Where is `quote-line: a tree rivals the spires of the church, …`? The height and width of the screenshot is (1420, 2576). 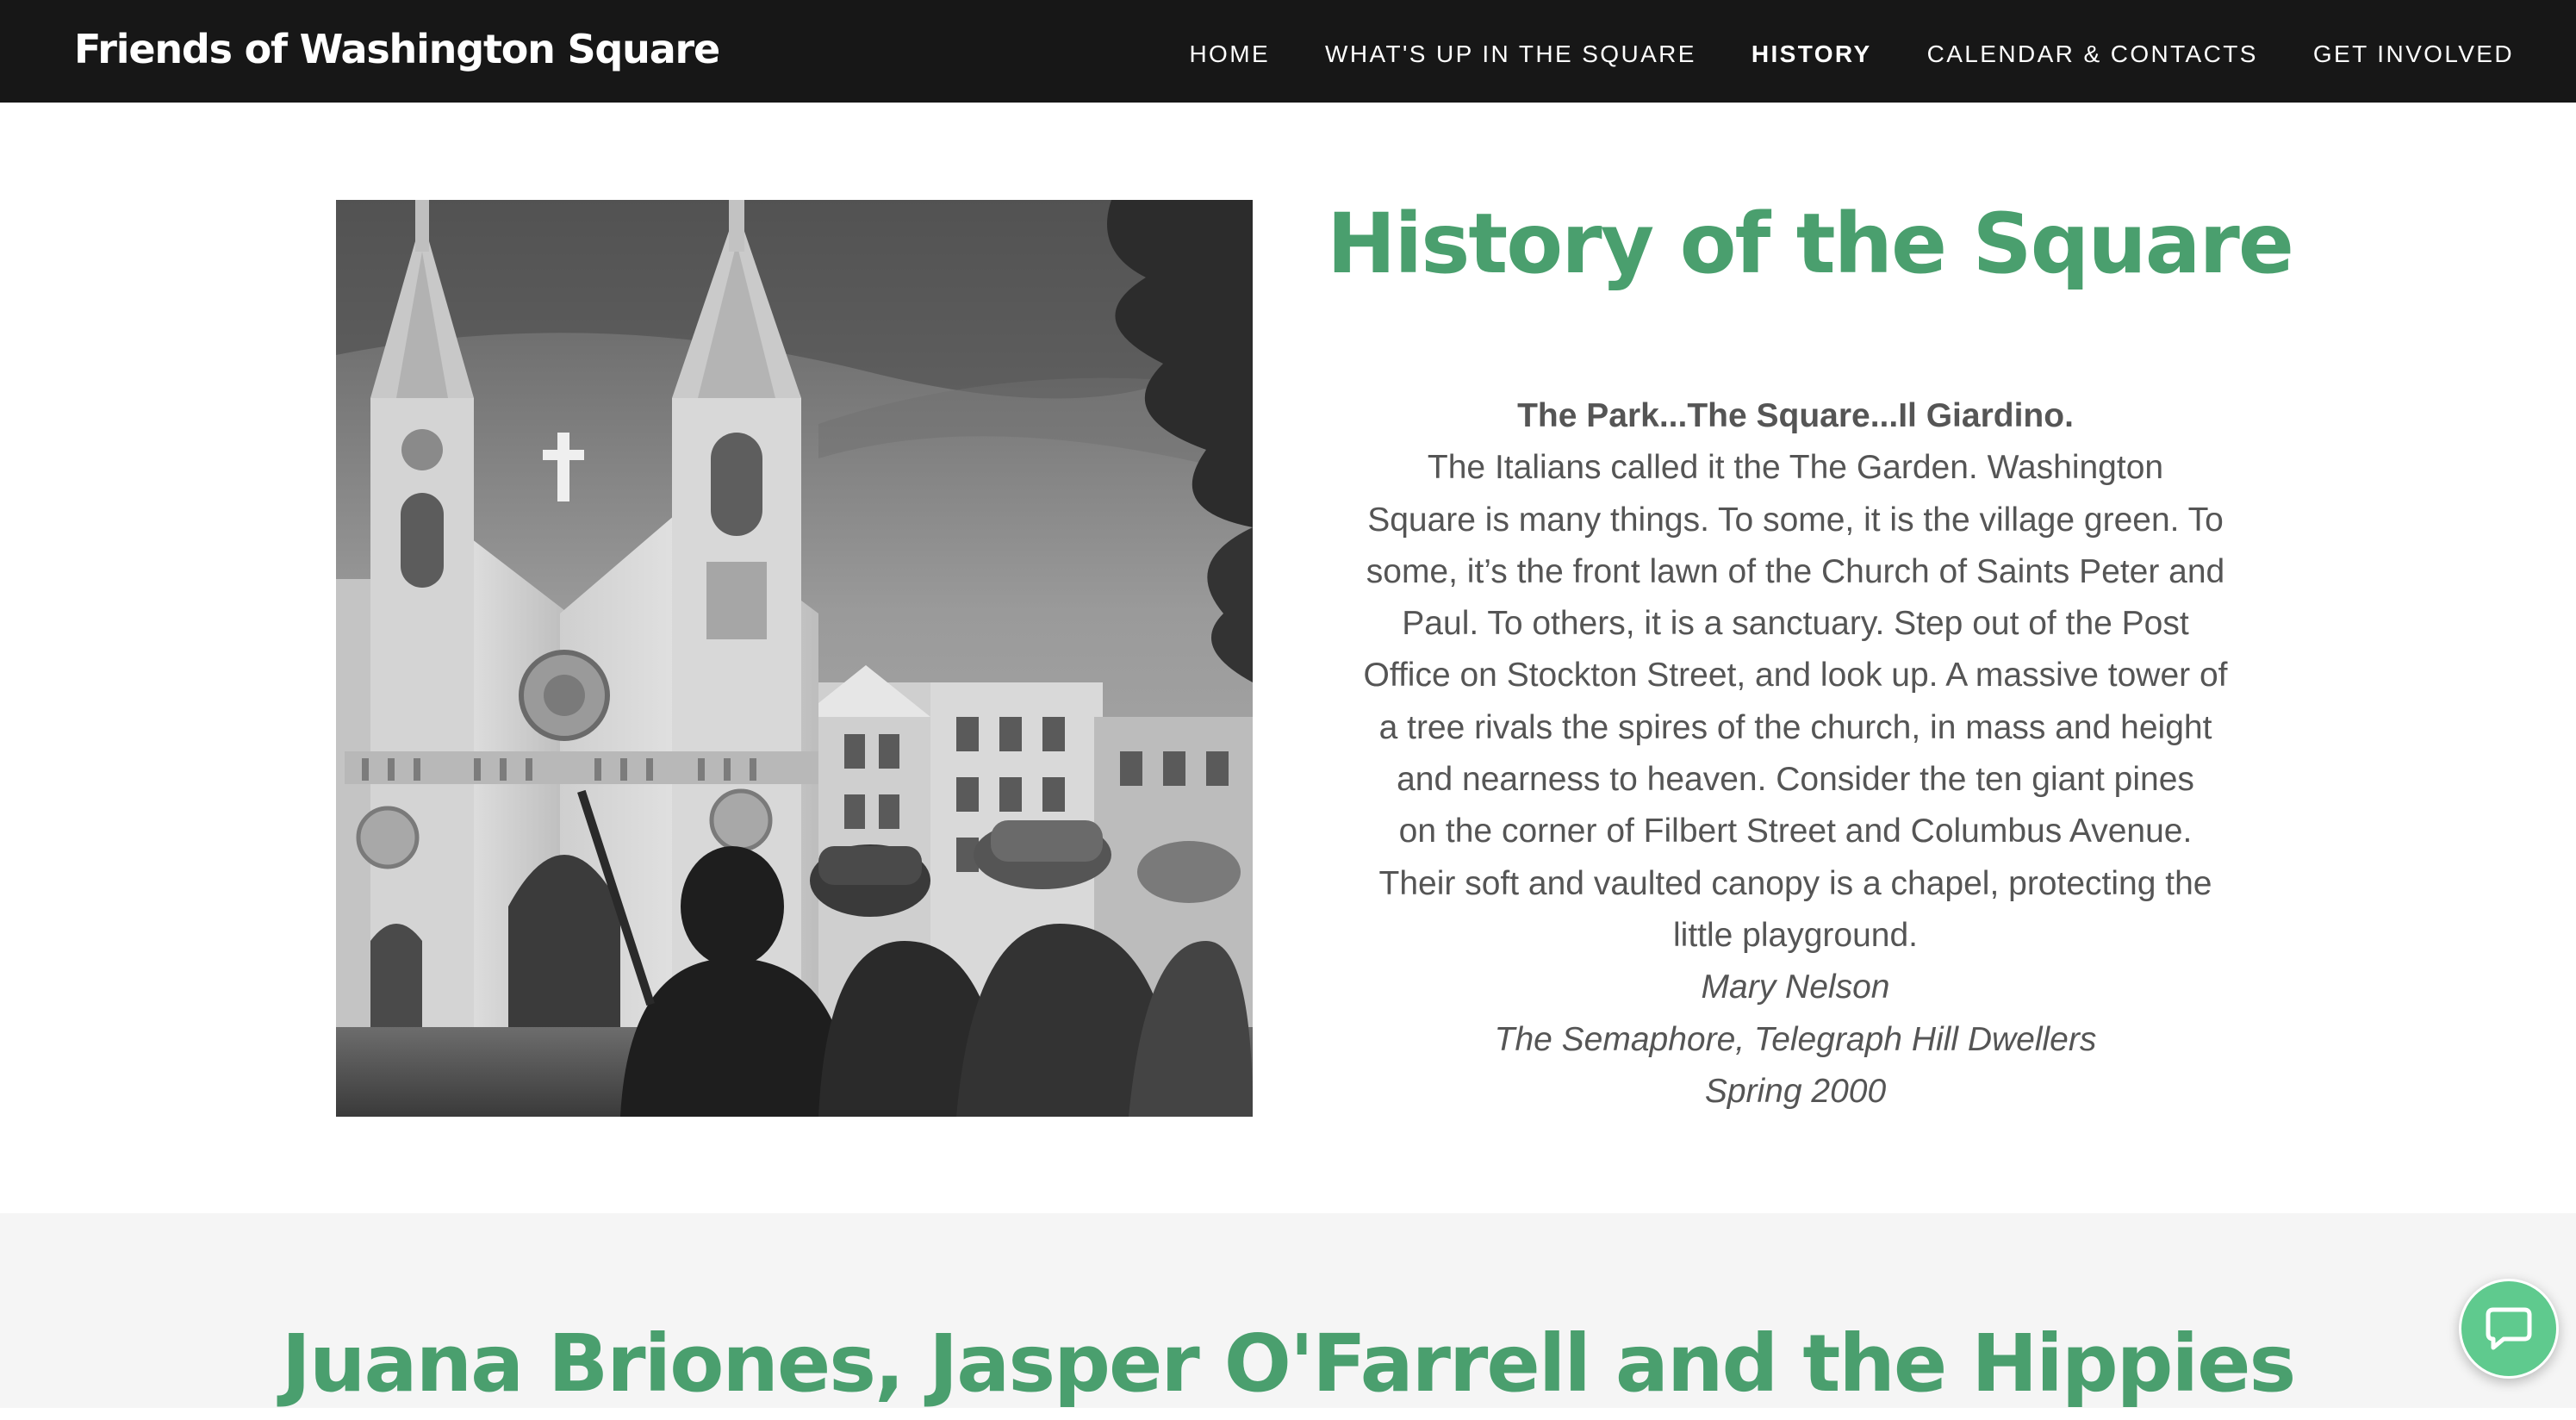
quote-line: a tree rivals the spires of the church, … is located at coordinates (1795, 727).